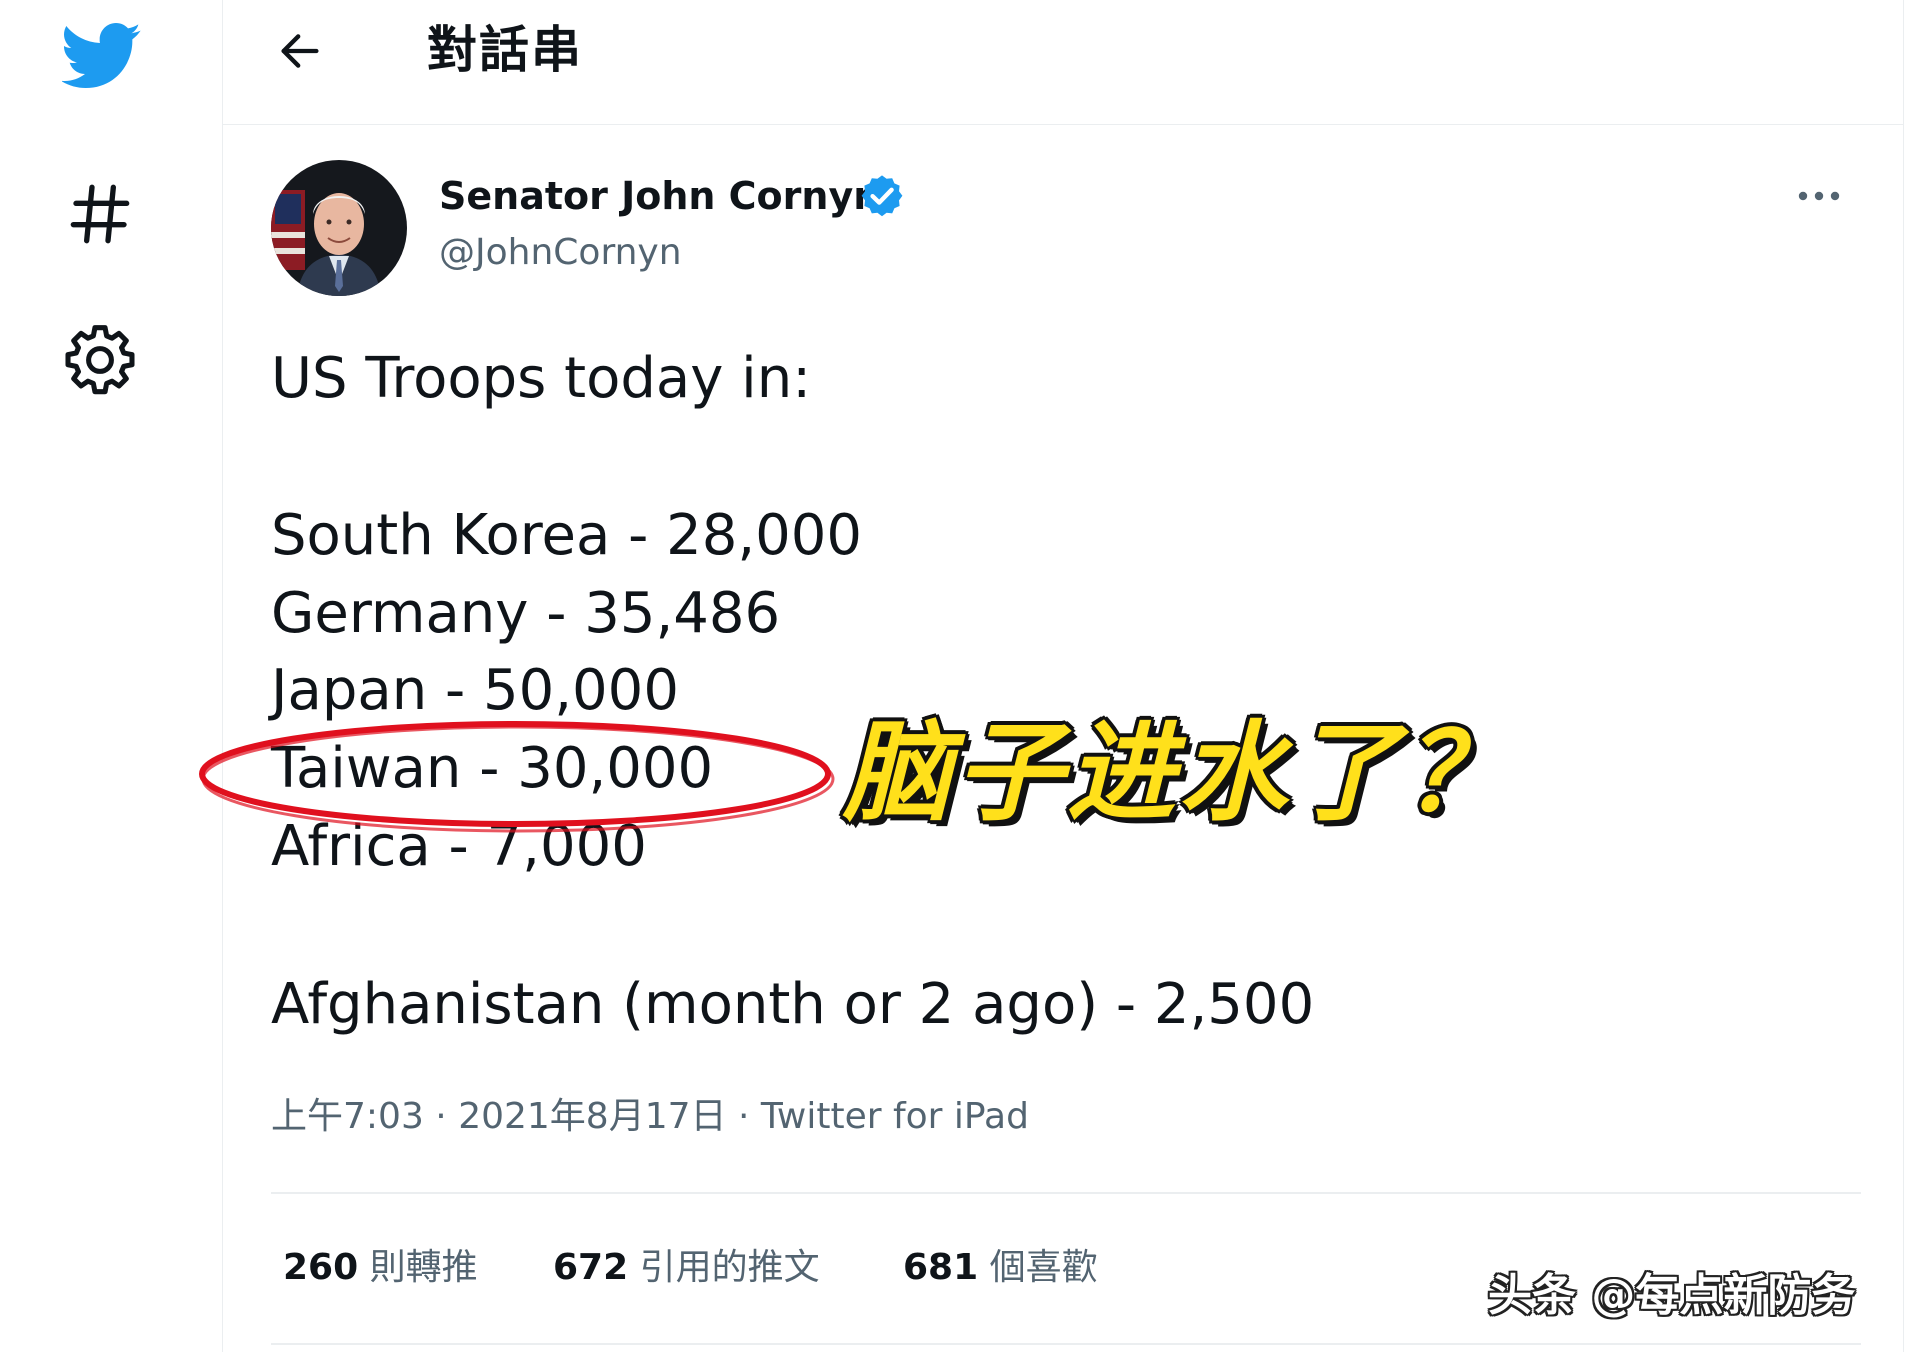 The width and height of the screenshot is (1920, 1352). Describe the element at coordinates (492, 768) in the screenshot. I see `tweet-line-taiwan: Taiwan - 30,000` at that location.